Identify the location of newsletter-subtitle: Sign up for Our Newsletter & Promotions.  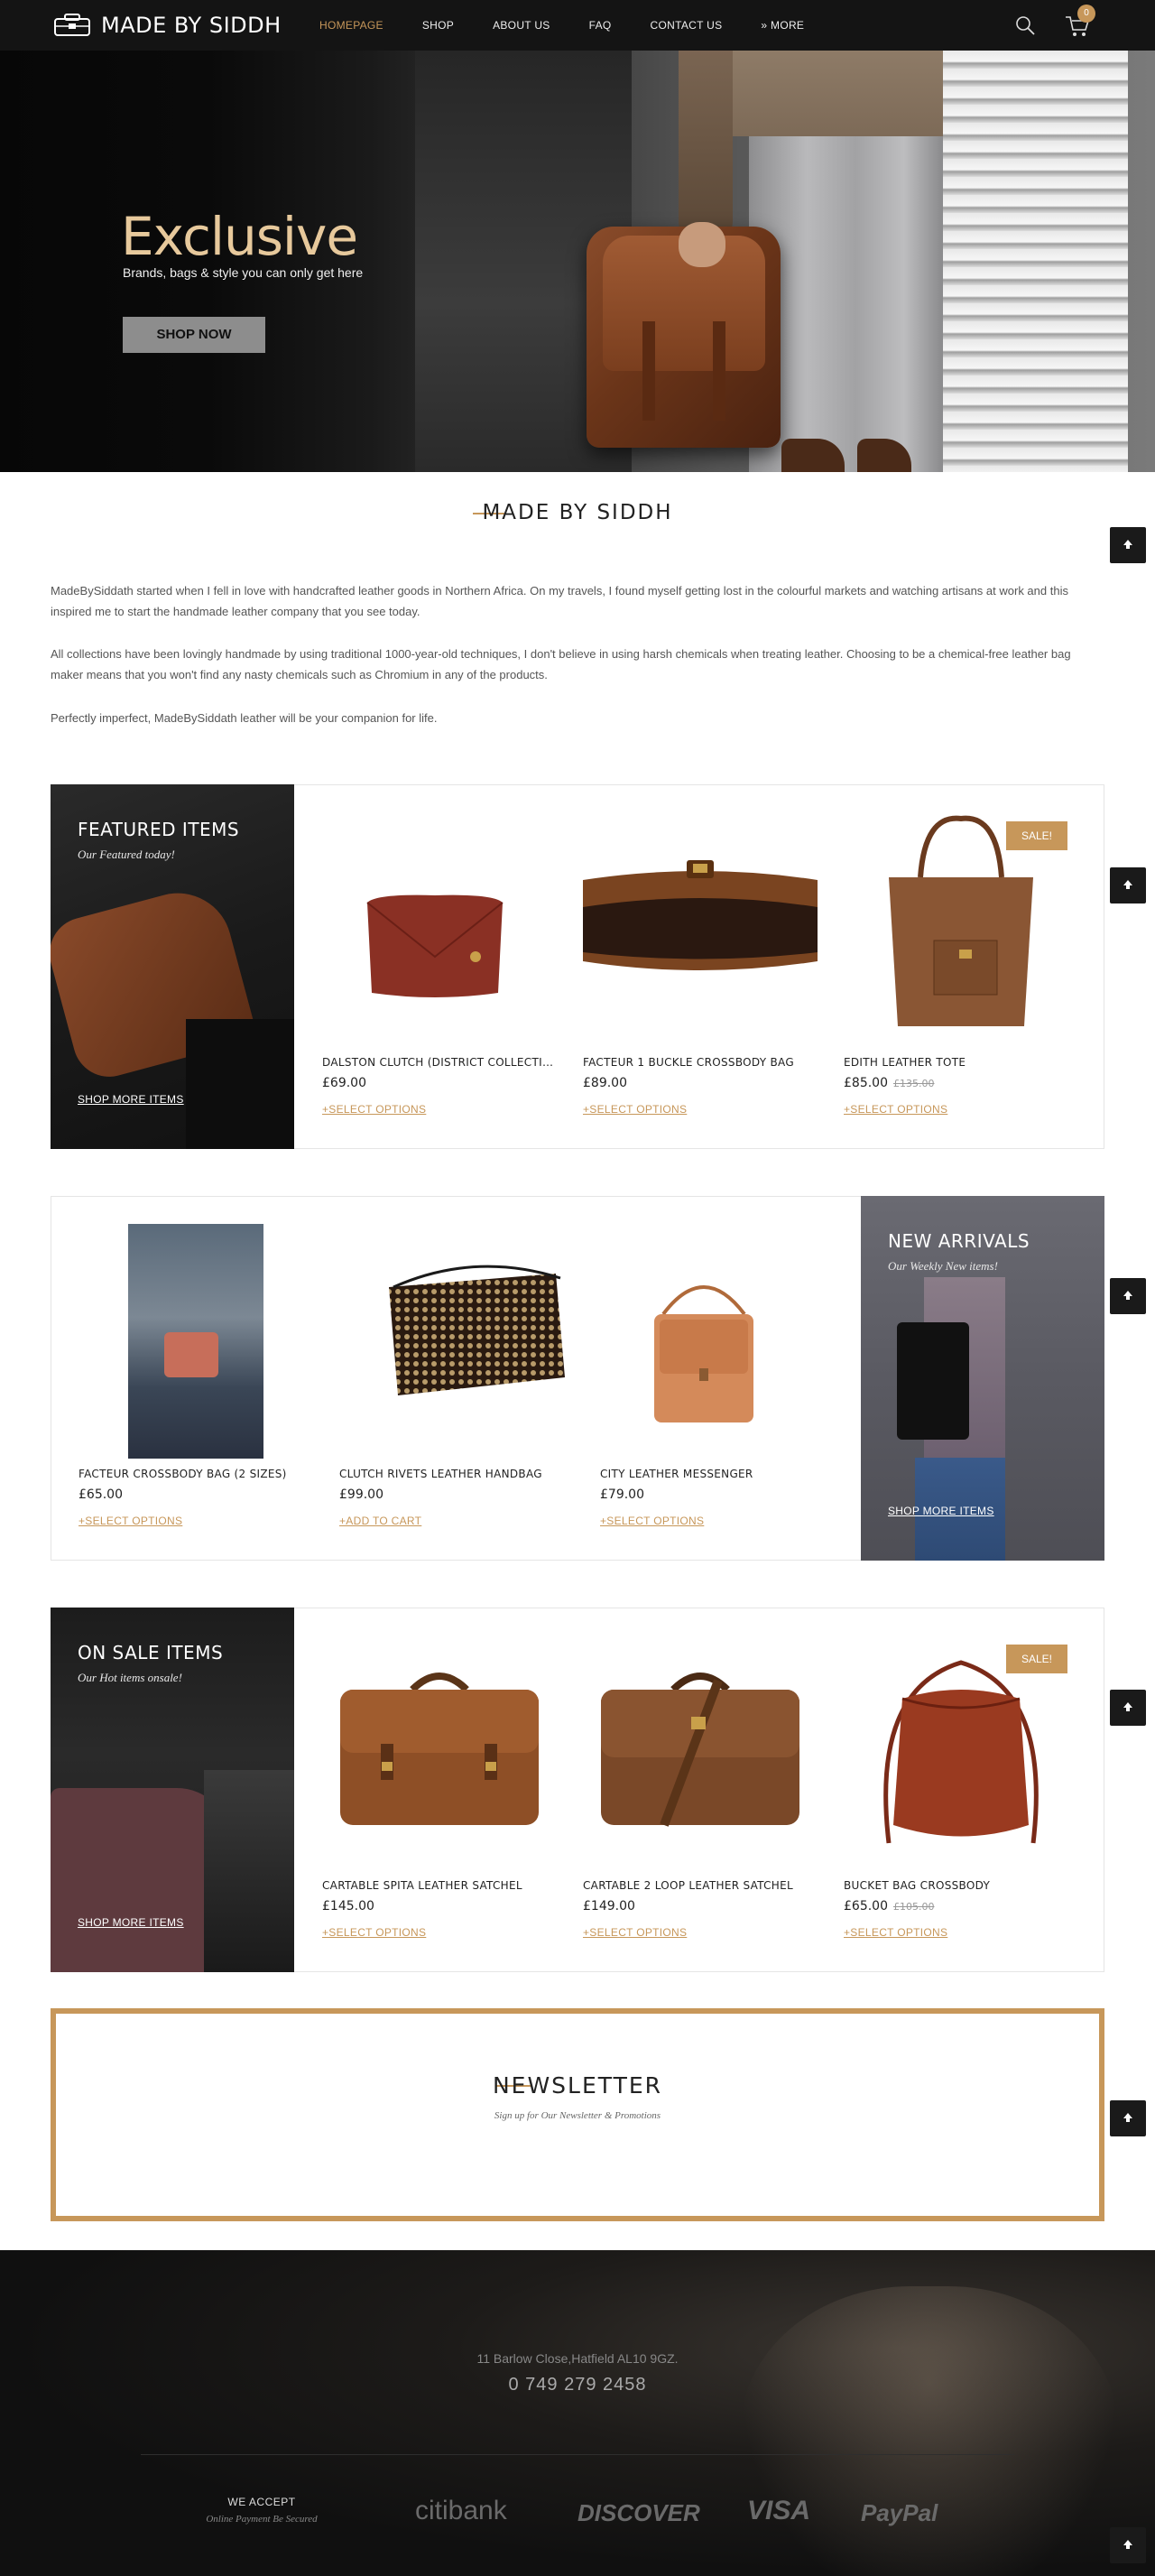
(577, 2115).